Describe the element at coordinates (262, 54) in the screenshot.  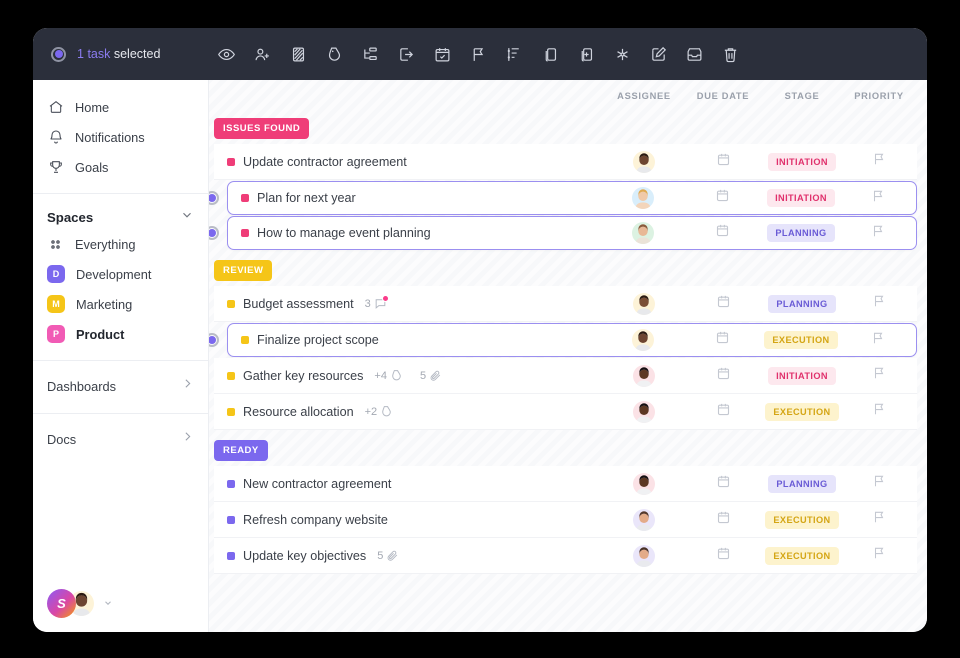
I see `assign-user-icon` at that location.